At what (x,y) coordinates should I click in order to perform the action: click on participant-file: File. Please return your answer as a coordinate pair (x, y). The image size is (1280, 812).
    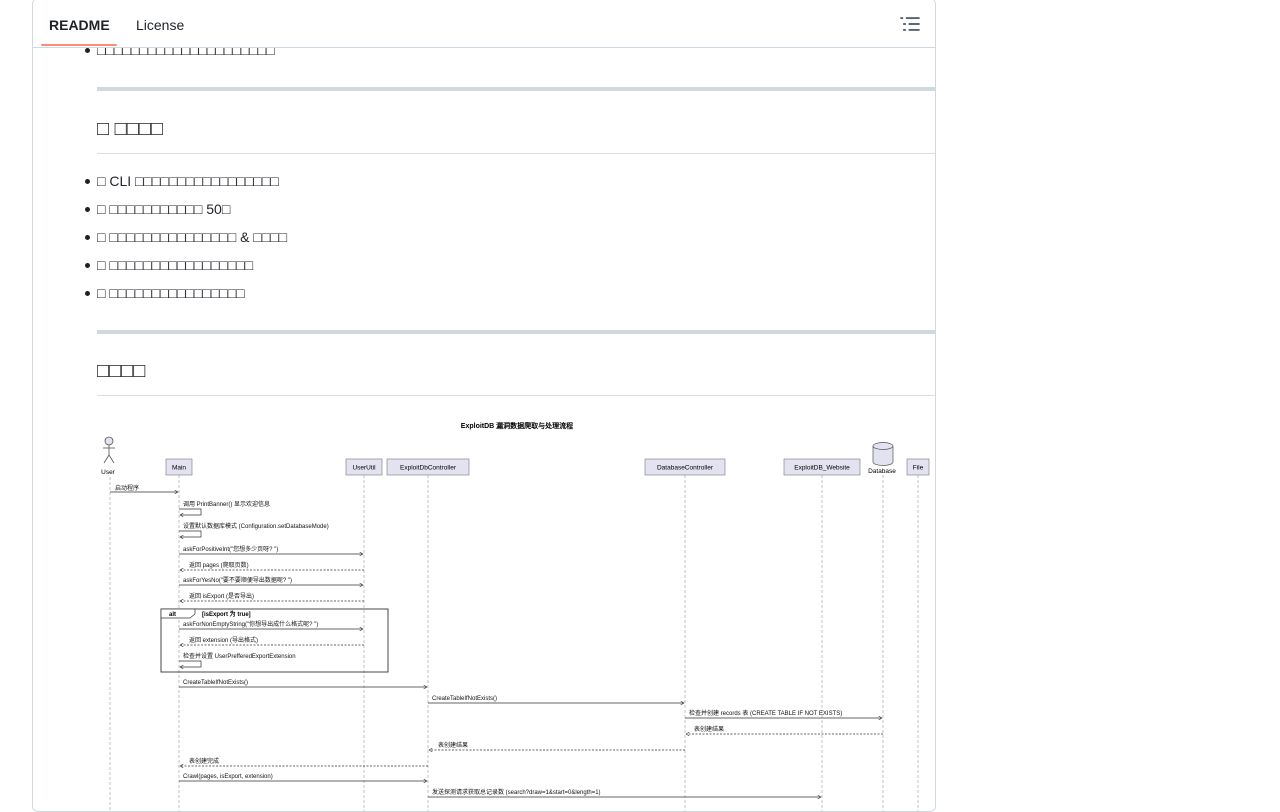
    Looking at the image, I should click on (918, 467).